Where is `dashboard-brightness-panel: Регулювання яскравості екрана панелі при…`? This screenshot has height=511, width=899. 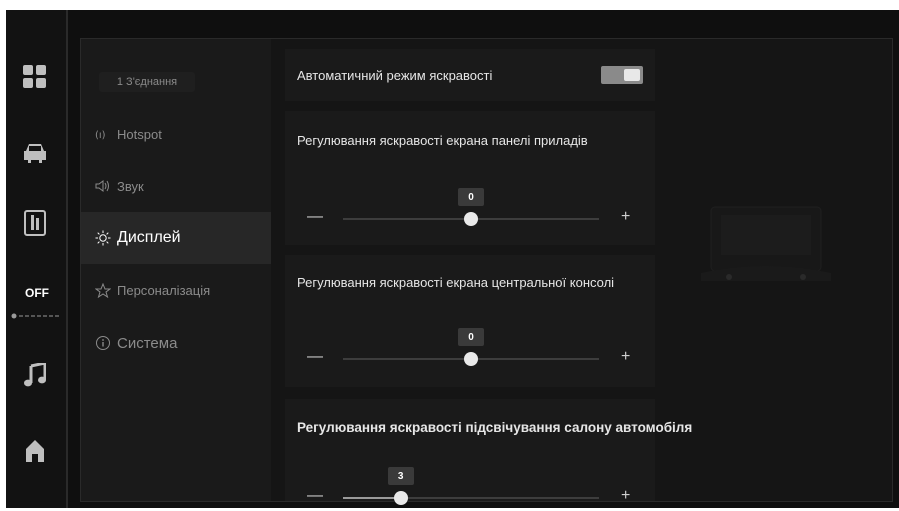 dashboard-brightness-panel: Регулювання яскравості екрана панелі при… is located at coordinates (470, 178).